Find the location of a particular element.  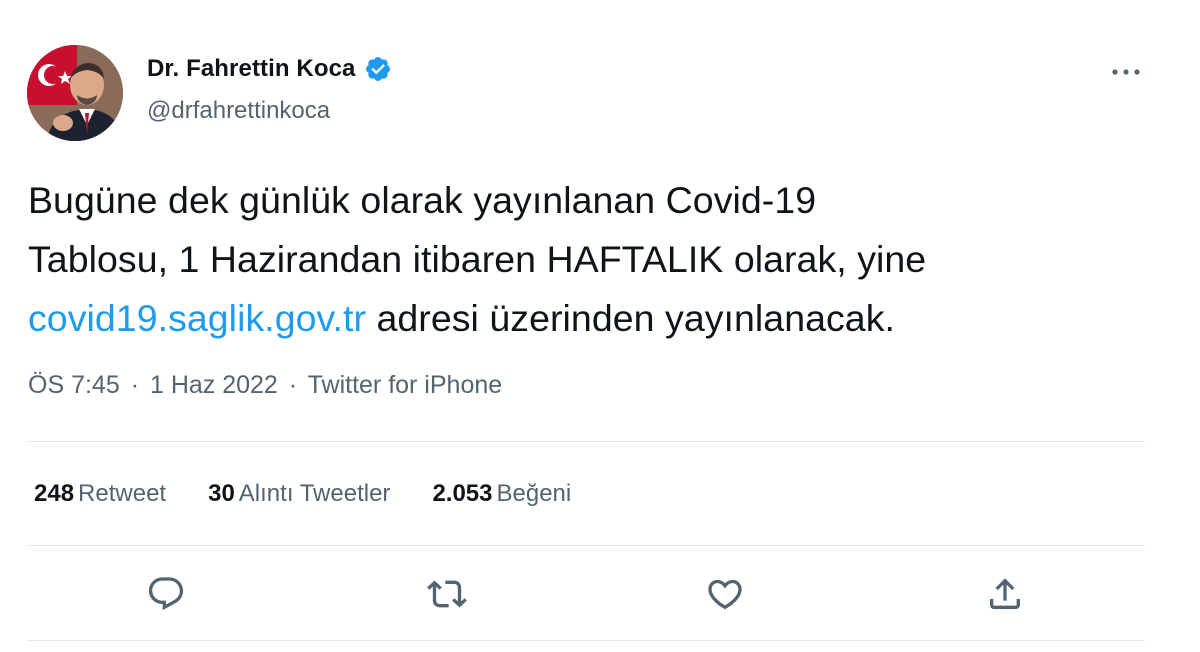

heart-icon is located at coordinates (725, 594).